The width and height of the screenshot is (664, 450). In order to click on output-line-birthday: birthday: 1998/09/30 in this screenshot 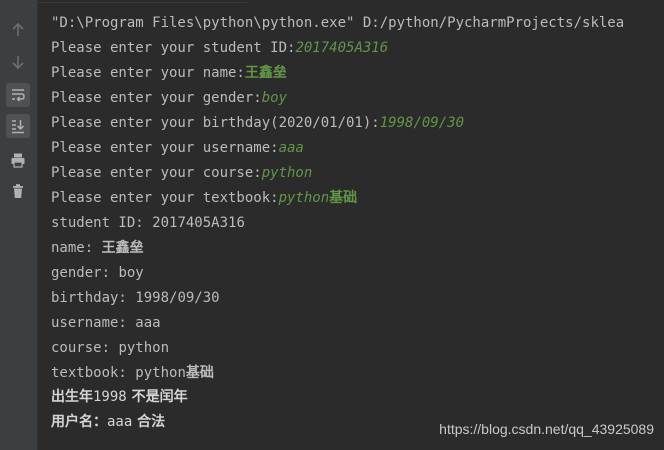, I will do `click(135, 298)`.